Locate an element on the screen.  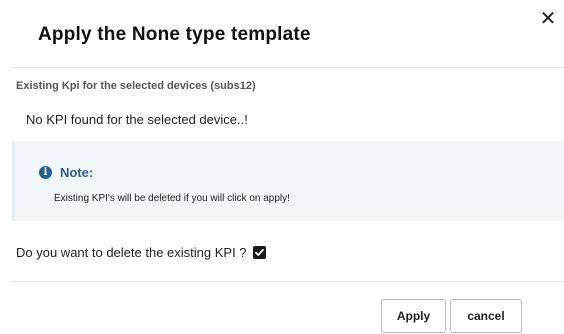
cancel-button: cancel is located at coordinates (486, 316).